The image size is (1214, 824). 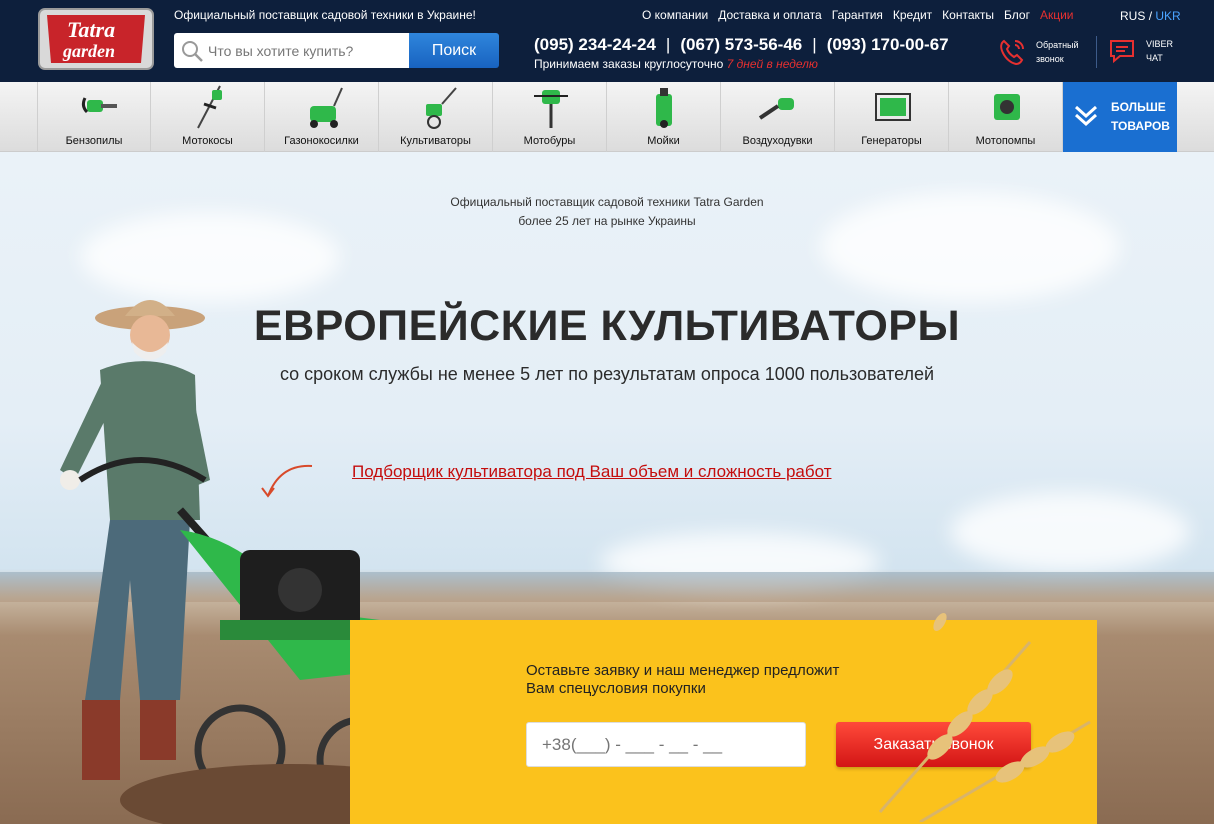 What do you see at coordinates (1086, 116) in the screenshot?
I see `double-chevron-down-icon` at bounding box center [1086, 116].